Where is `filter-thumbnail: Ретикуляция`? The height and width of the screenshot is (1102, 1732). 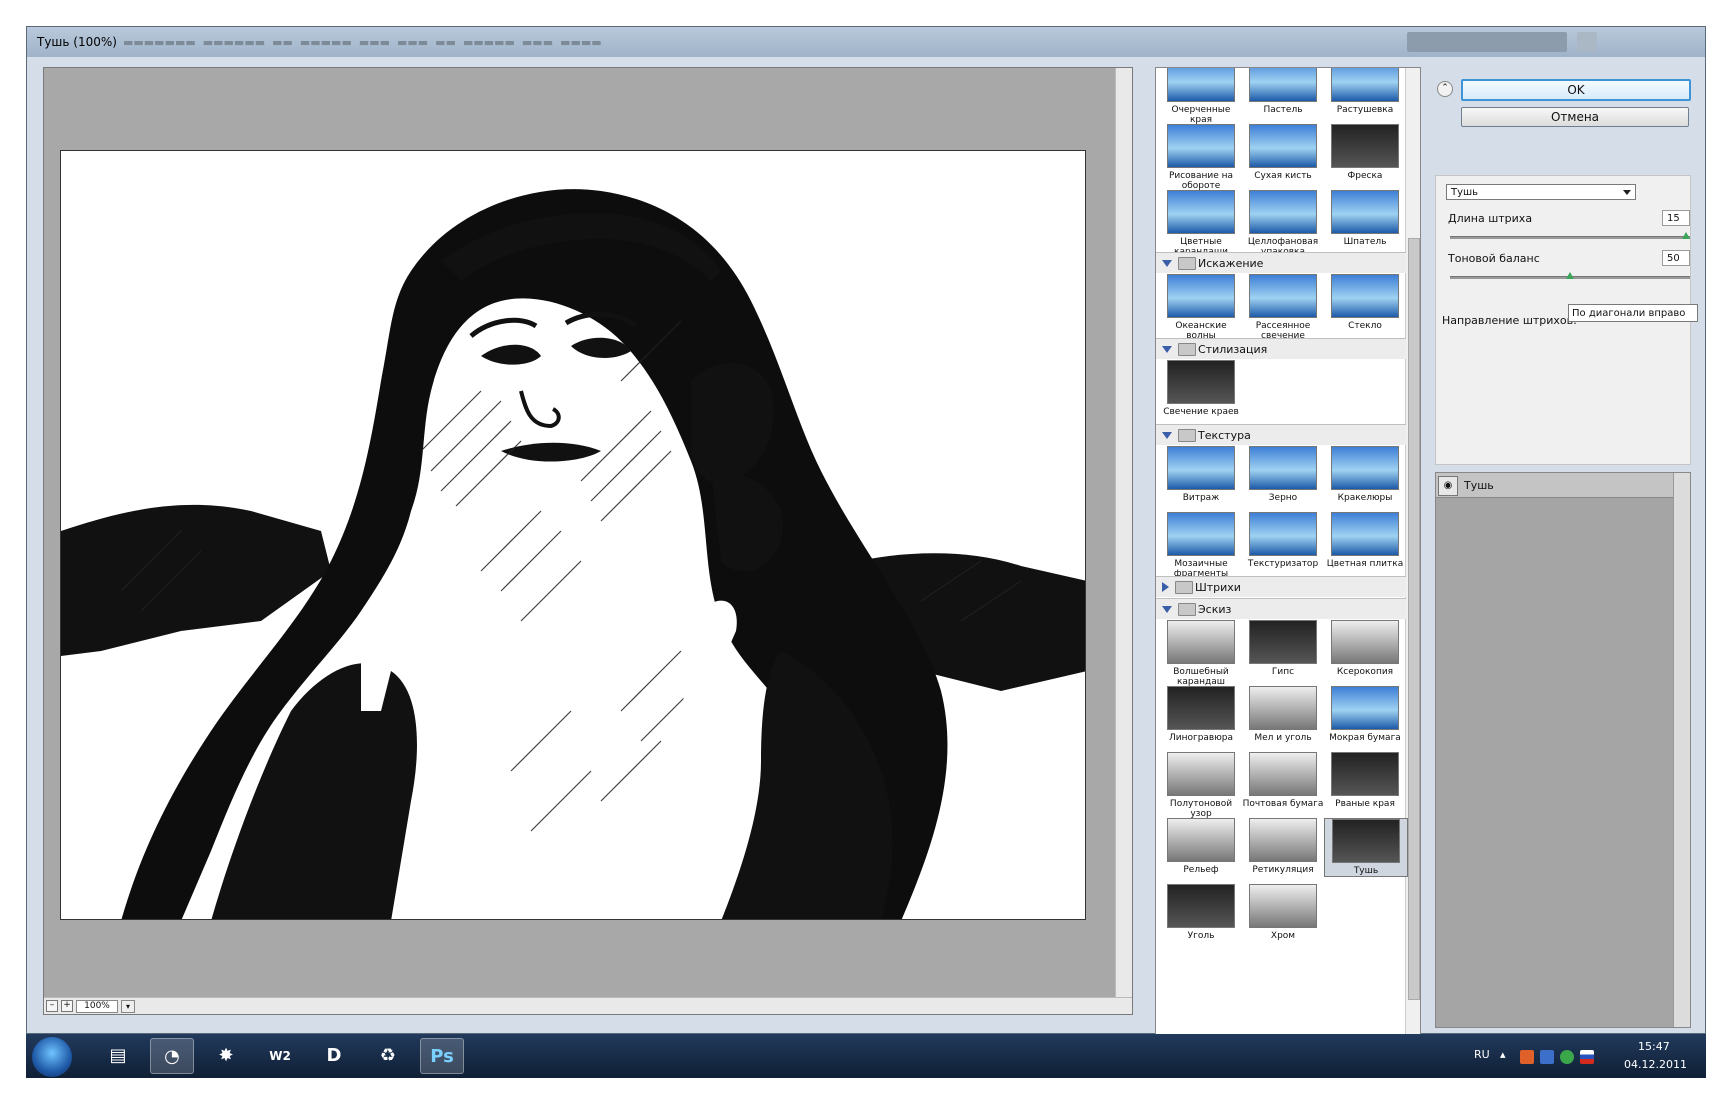 filter-thumbnail: Ретикуляция is located at coordinates (1283, 846).